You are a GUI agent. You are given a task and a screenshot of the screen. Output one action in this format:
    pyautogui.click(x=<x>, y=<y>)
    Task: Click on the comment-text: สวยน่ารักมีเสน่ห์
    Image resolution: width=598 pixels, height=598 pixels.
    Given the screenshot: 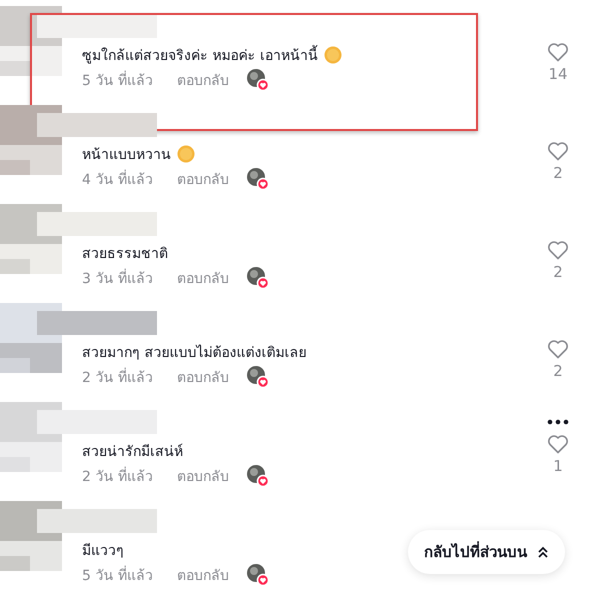 What is the action you would take?
    pyautogui.click(x=132, y=452)
    